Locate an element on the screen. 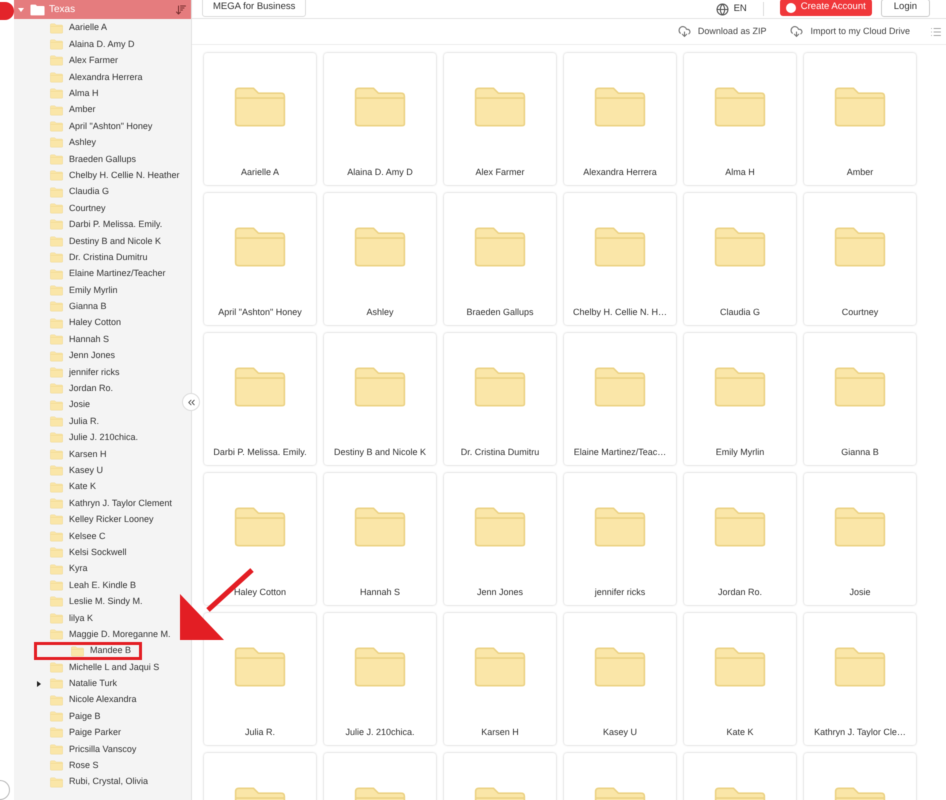 The image size is (946, 800). language-icon is located at coordinates (722, 9).